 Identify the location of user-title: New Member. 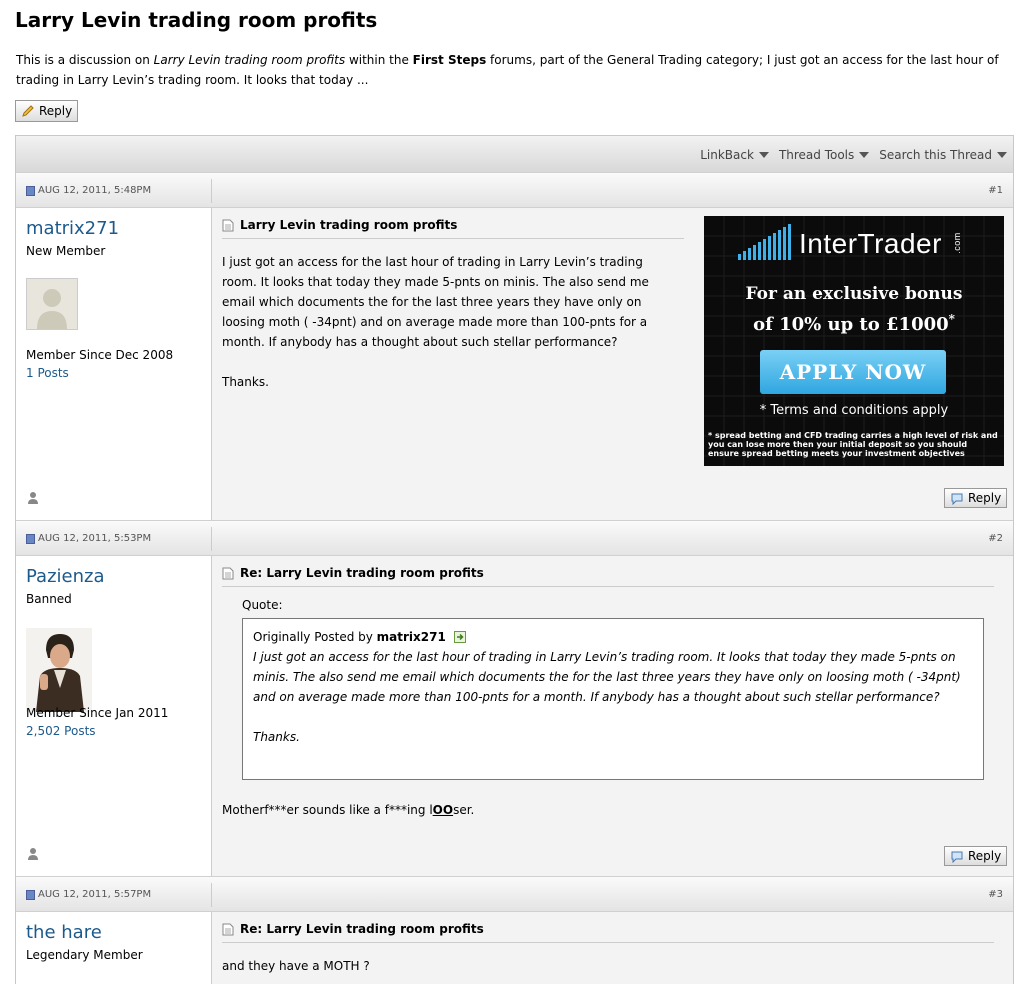
(66, 251).